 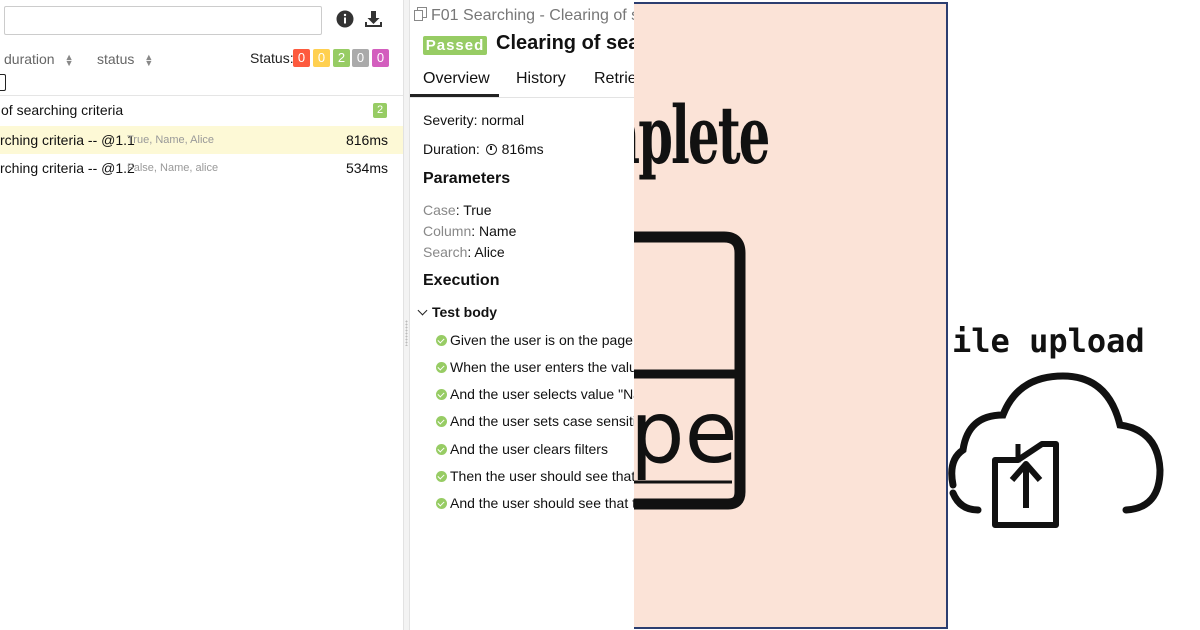 What do you see at coordinates (467, 178) in the screenshot?
I see `parameters-heading: Parameters` at bounding box center [467, 178].